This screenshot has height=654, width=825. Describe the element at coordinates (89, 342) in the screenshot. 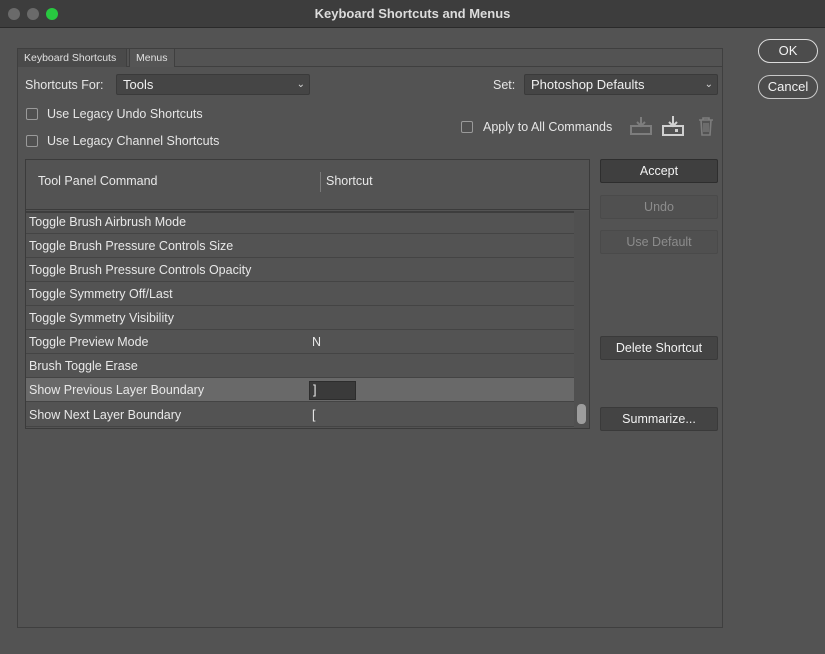

I see `command-name: Toggle Preview Mode` at that location.